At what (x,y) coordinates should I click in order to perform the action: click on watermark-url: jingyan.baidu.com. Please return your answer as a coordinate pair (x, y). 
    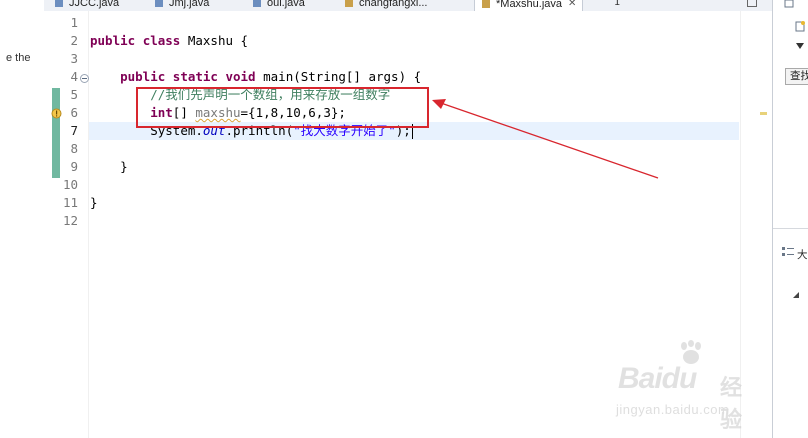
    Looking at the image, I should click on (673, 409).